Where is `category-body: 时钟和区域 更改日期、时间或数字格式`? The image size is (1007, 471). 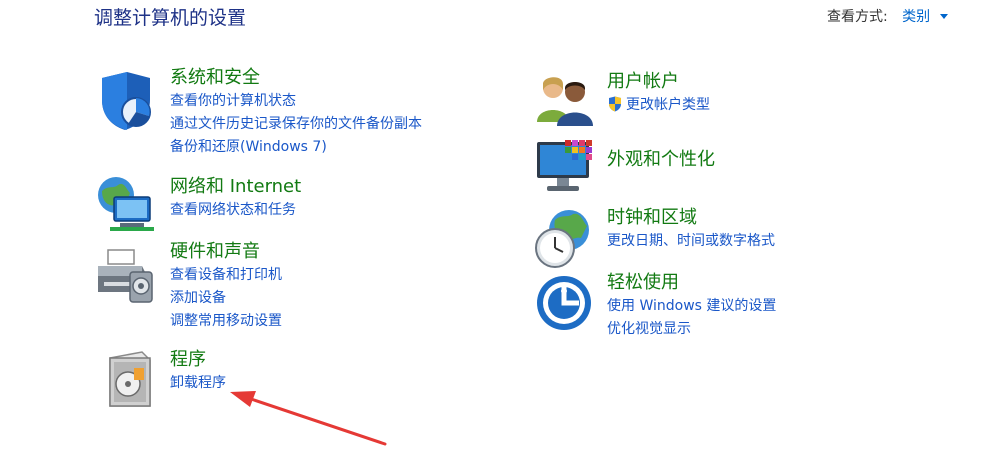
category-body: 时钟和区域 更改日期、时间或数字格式 is located at coordinates (691, 229).